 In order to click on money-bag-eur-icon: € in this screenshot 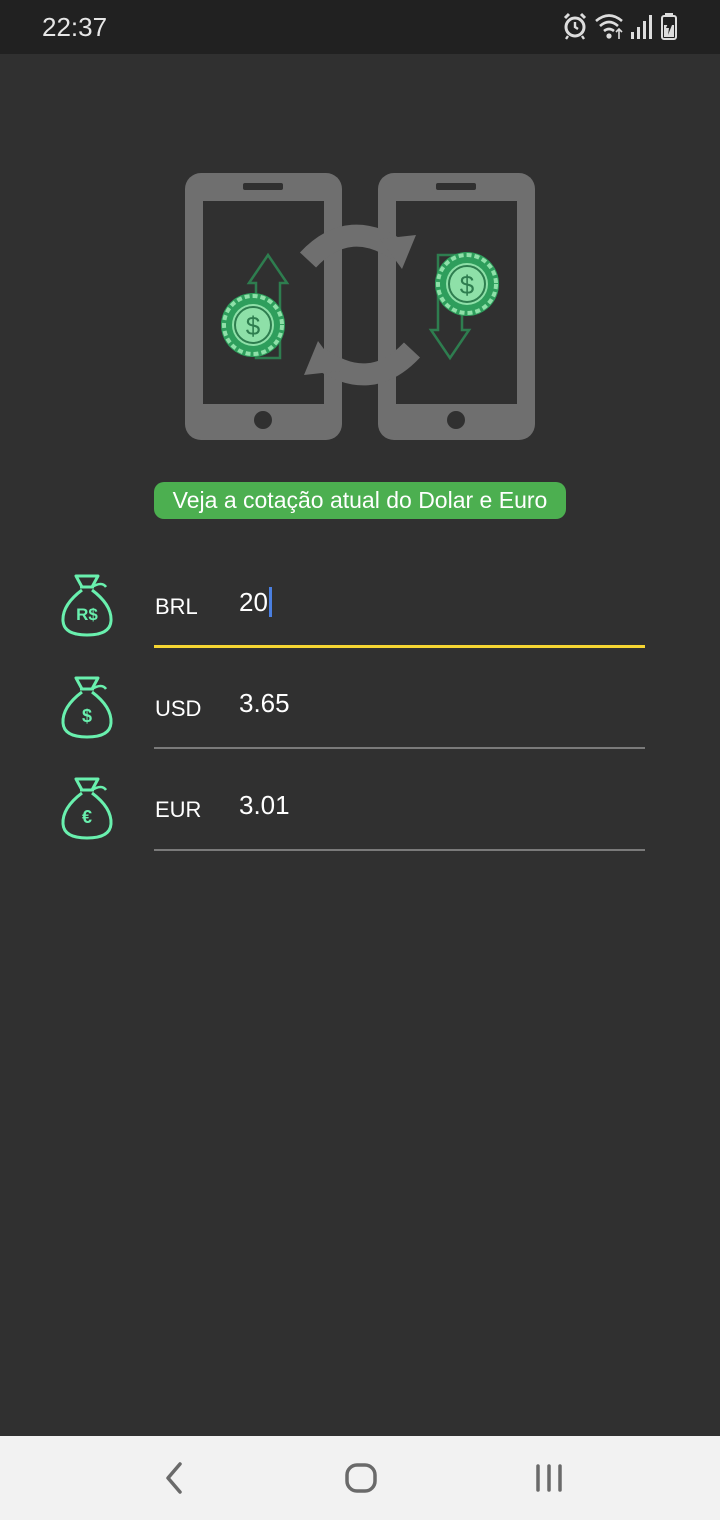, I will do `click(87, 808)`.